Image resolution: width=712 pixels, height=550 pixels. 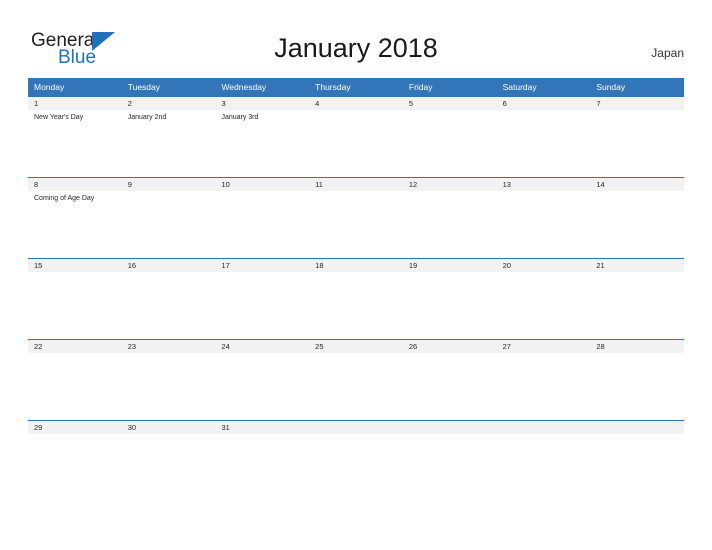 I want to click on weekday-saturday: Saturday, so click(x=519, y=87).